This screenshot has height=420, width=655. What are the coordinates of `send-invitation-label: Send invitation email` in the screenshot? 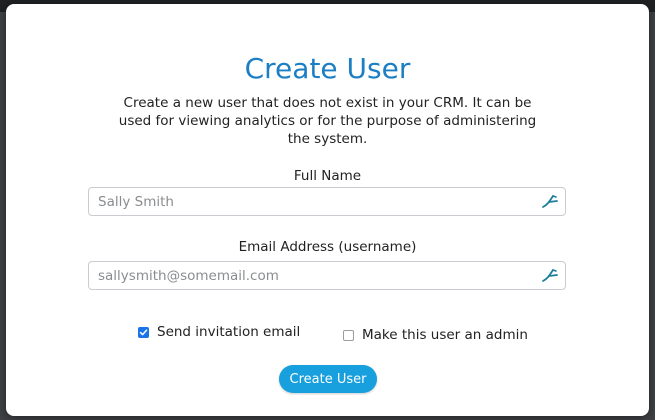 It's located at (228, 332).